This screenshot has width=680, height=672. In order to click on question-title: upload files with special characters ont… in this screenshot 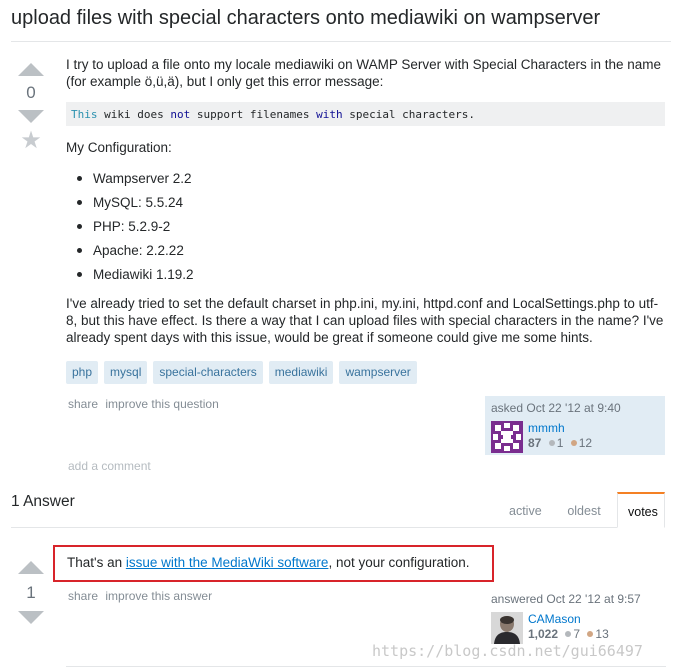, I will do `click(305, 18)`.